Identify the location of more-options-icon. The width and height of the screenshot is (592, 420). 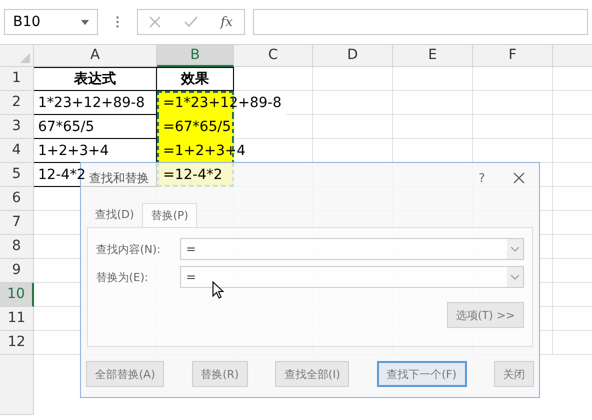
(117, 22).